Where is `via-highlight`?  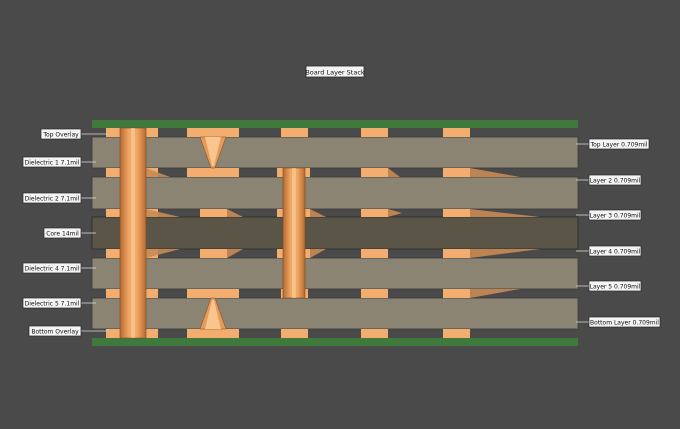
via-highlight is located at coordinates (133, 233).